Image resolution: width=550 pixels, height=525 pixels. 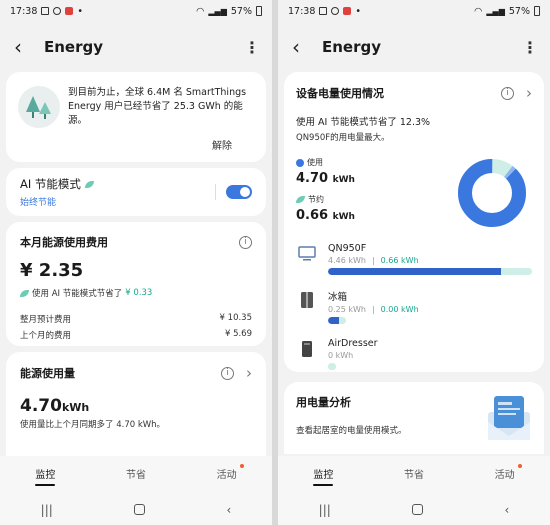 What do you see at coordinates (215, 192) in the screenshot?
I see `divider` at bounding box center [215, 192].